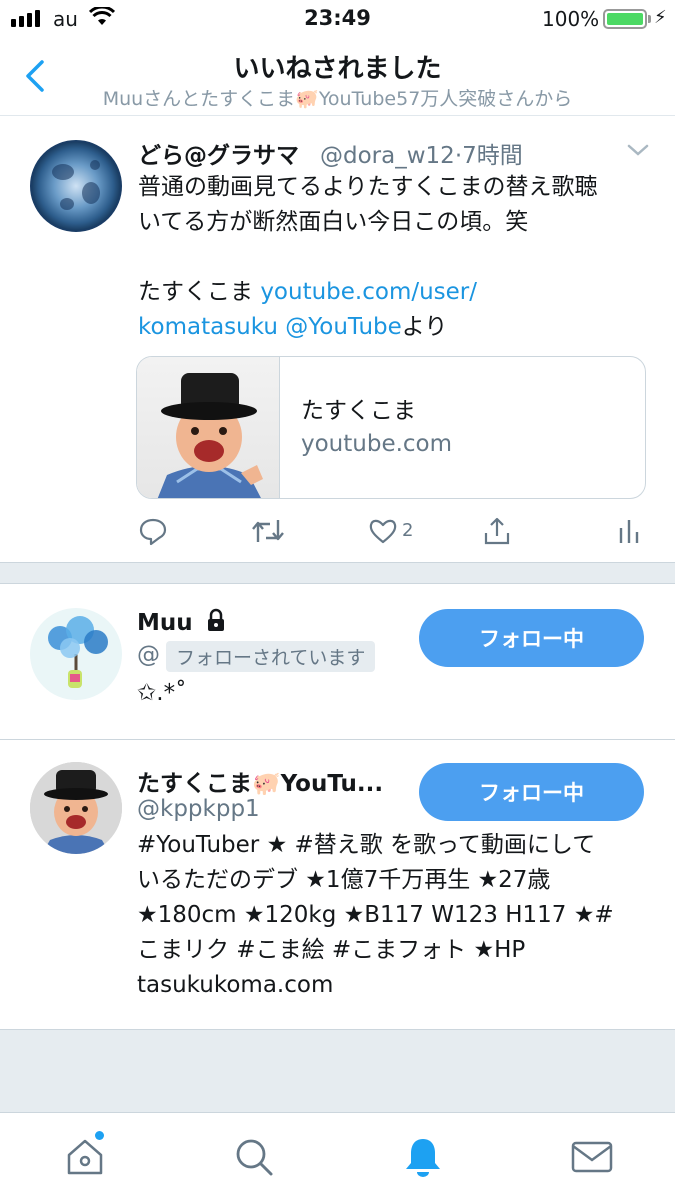 This screenshot has width=675, height=1200. What do you see at coordinates (218, 153) in the screenshot?
I see `tweet-author-name: どら@グラサマ` at bounding box center [218, 153].